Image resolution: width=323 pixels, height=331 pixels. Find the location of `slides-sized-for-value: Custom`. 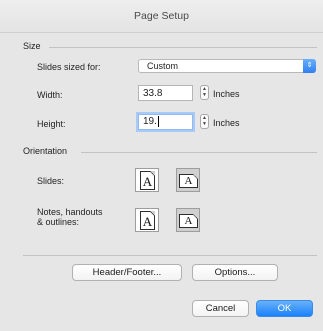

slides-sized-for-value: Custom is located at coordinates (163, 66).